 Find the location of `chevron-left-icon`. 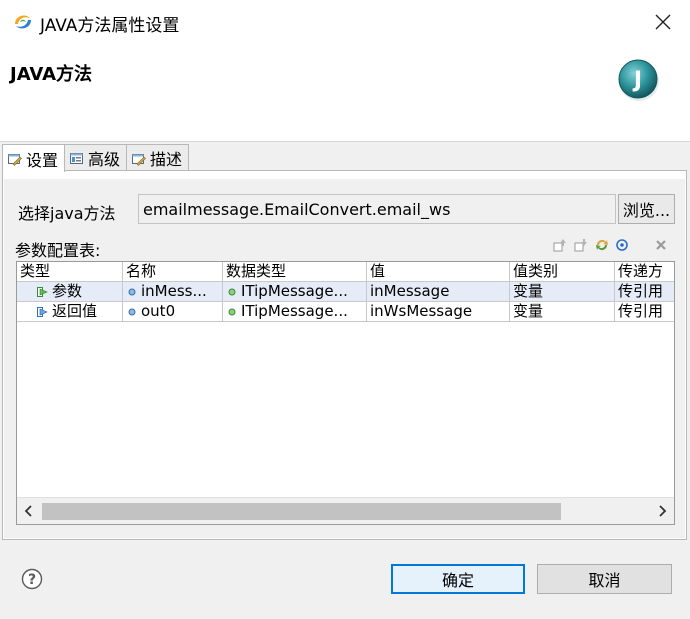

chevron-left-icon is located at coordinates (28, 511).